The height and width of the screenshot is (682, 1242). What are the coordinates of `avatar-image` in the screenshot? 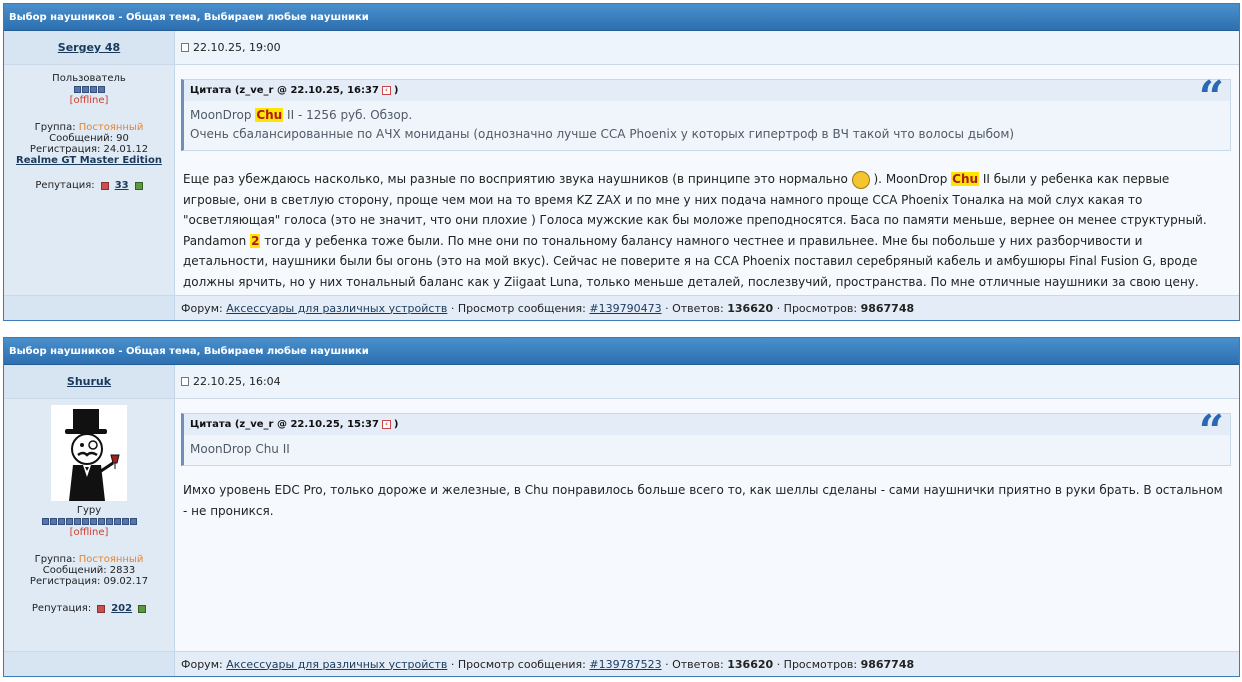 It's located at (89, 453).